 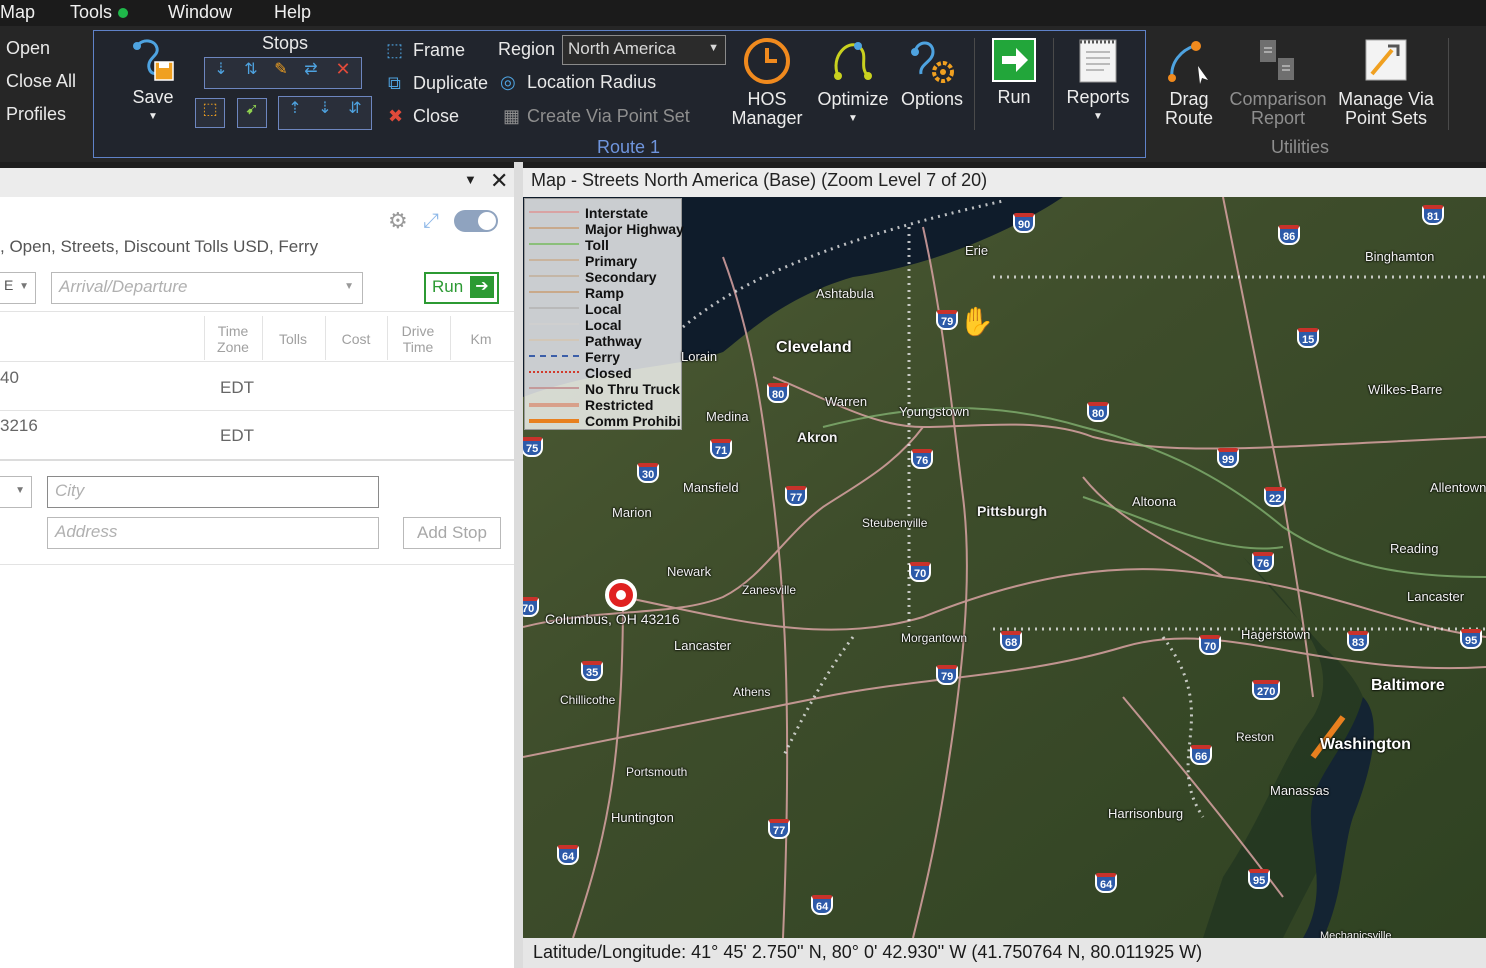 I want to click on run-label: Run, so click(x=1014, y=97).